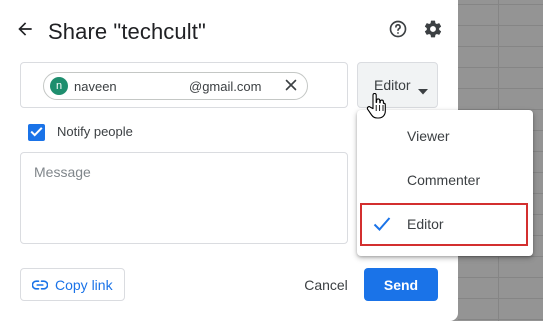 Image resolution: width=543 pixels, height=321 pixels. Describe the element at coordinates (62, 172) in the screenshot. I see `message-placeholder: Message` at that location.